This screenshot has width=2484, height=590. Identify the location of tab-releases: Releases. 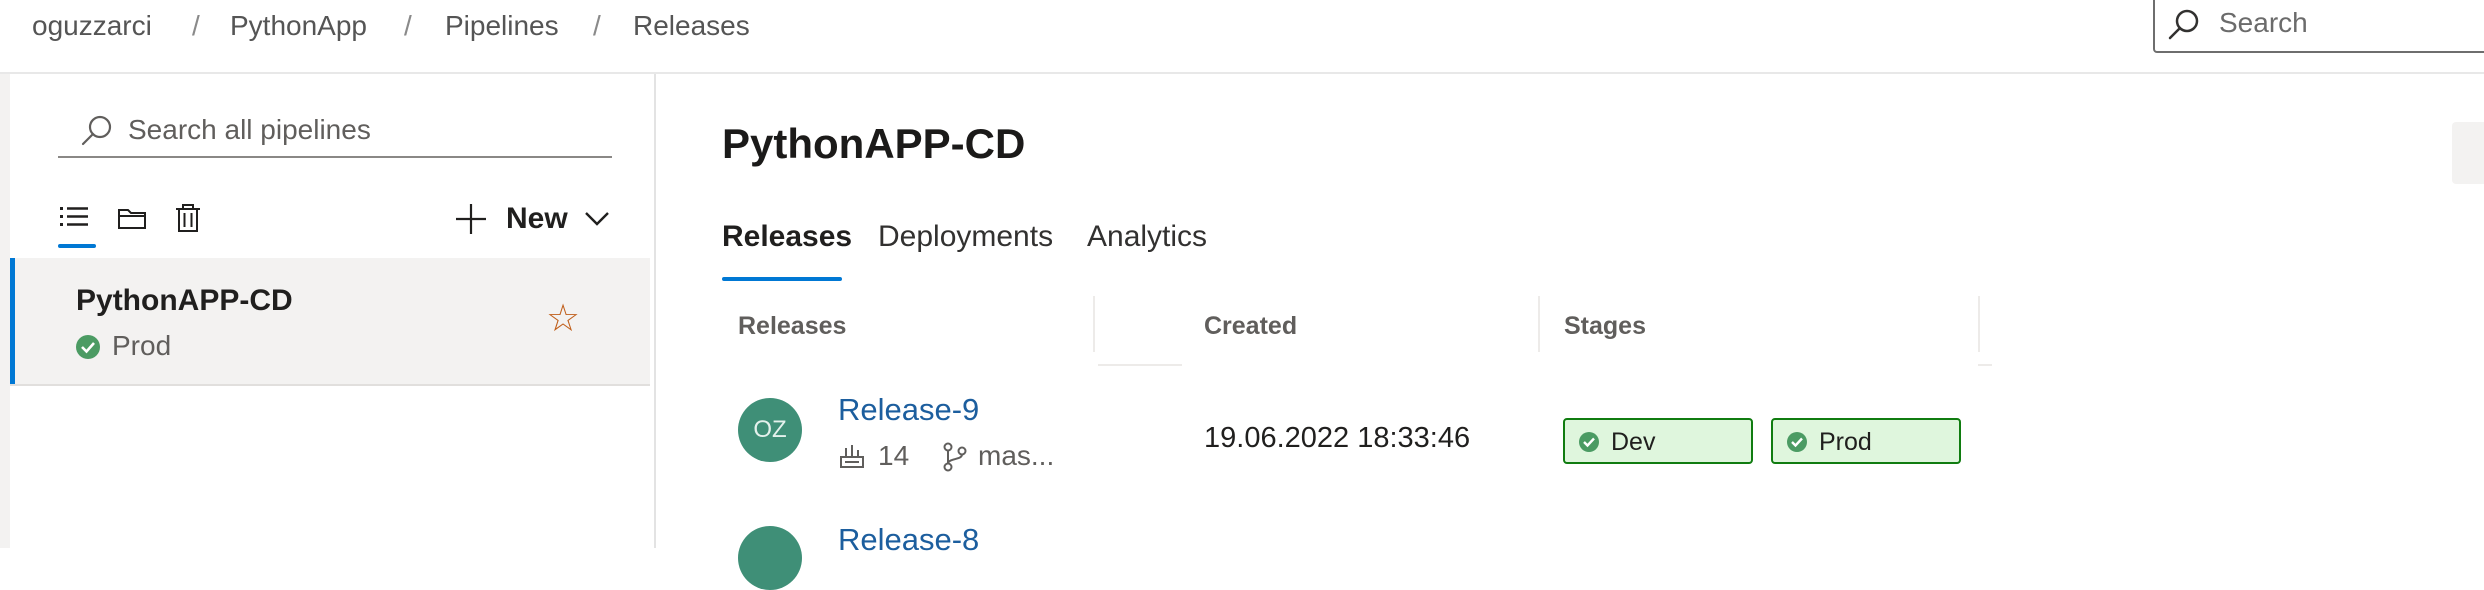
(787, 237).